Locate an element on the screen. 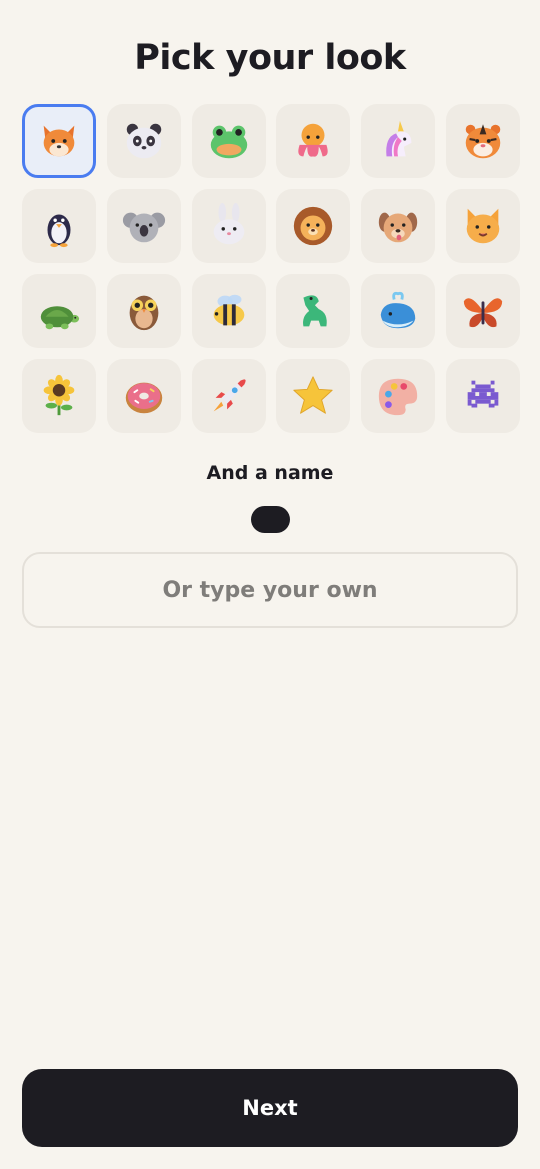 The image size is (540, 1169). turtle-icon is located at coordinates (59, 311).